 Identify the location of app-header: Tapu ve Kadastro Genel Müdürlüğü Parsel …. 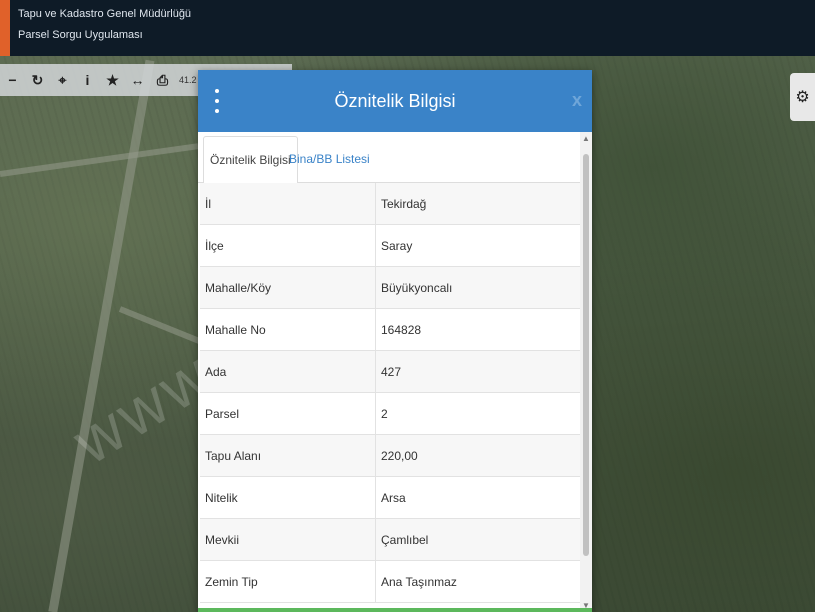
(407, 28).